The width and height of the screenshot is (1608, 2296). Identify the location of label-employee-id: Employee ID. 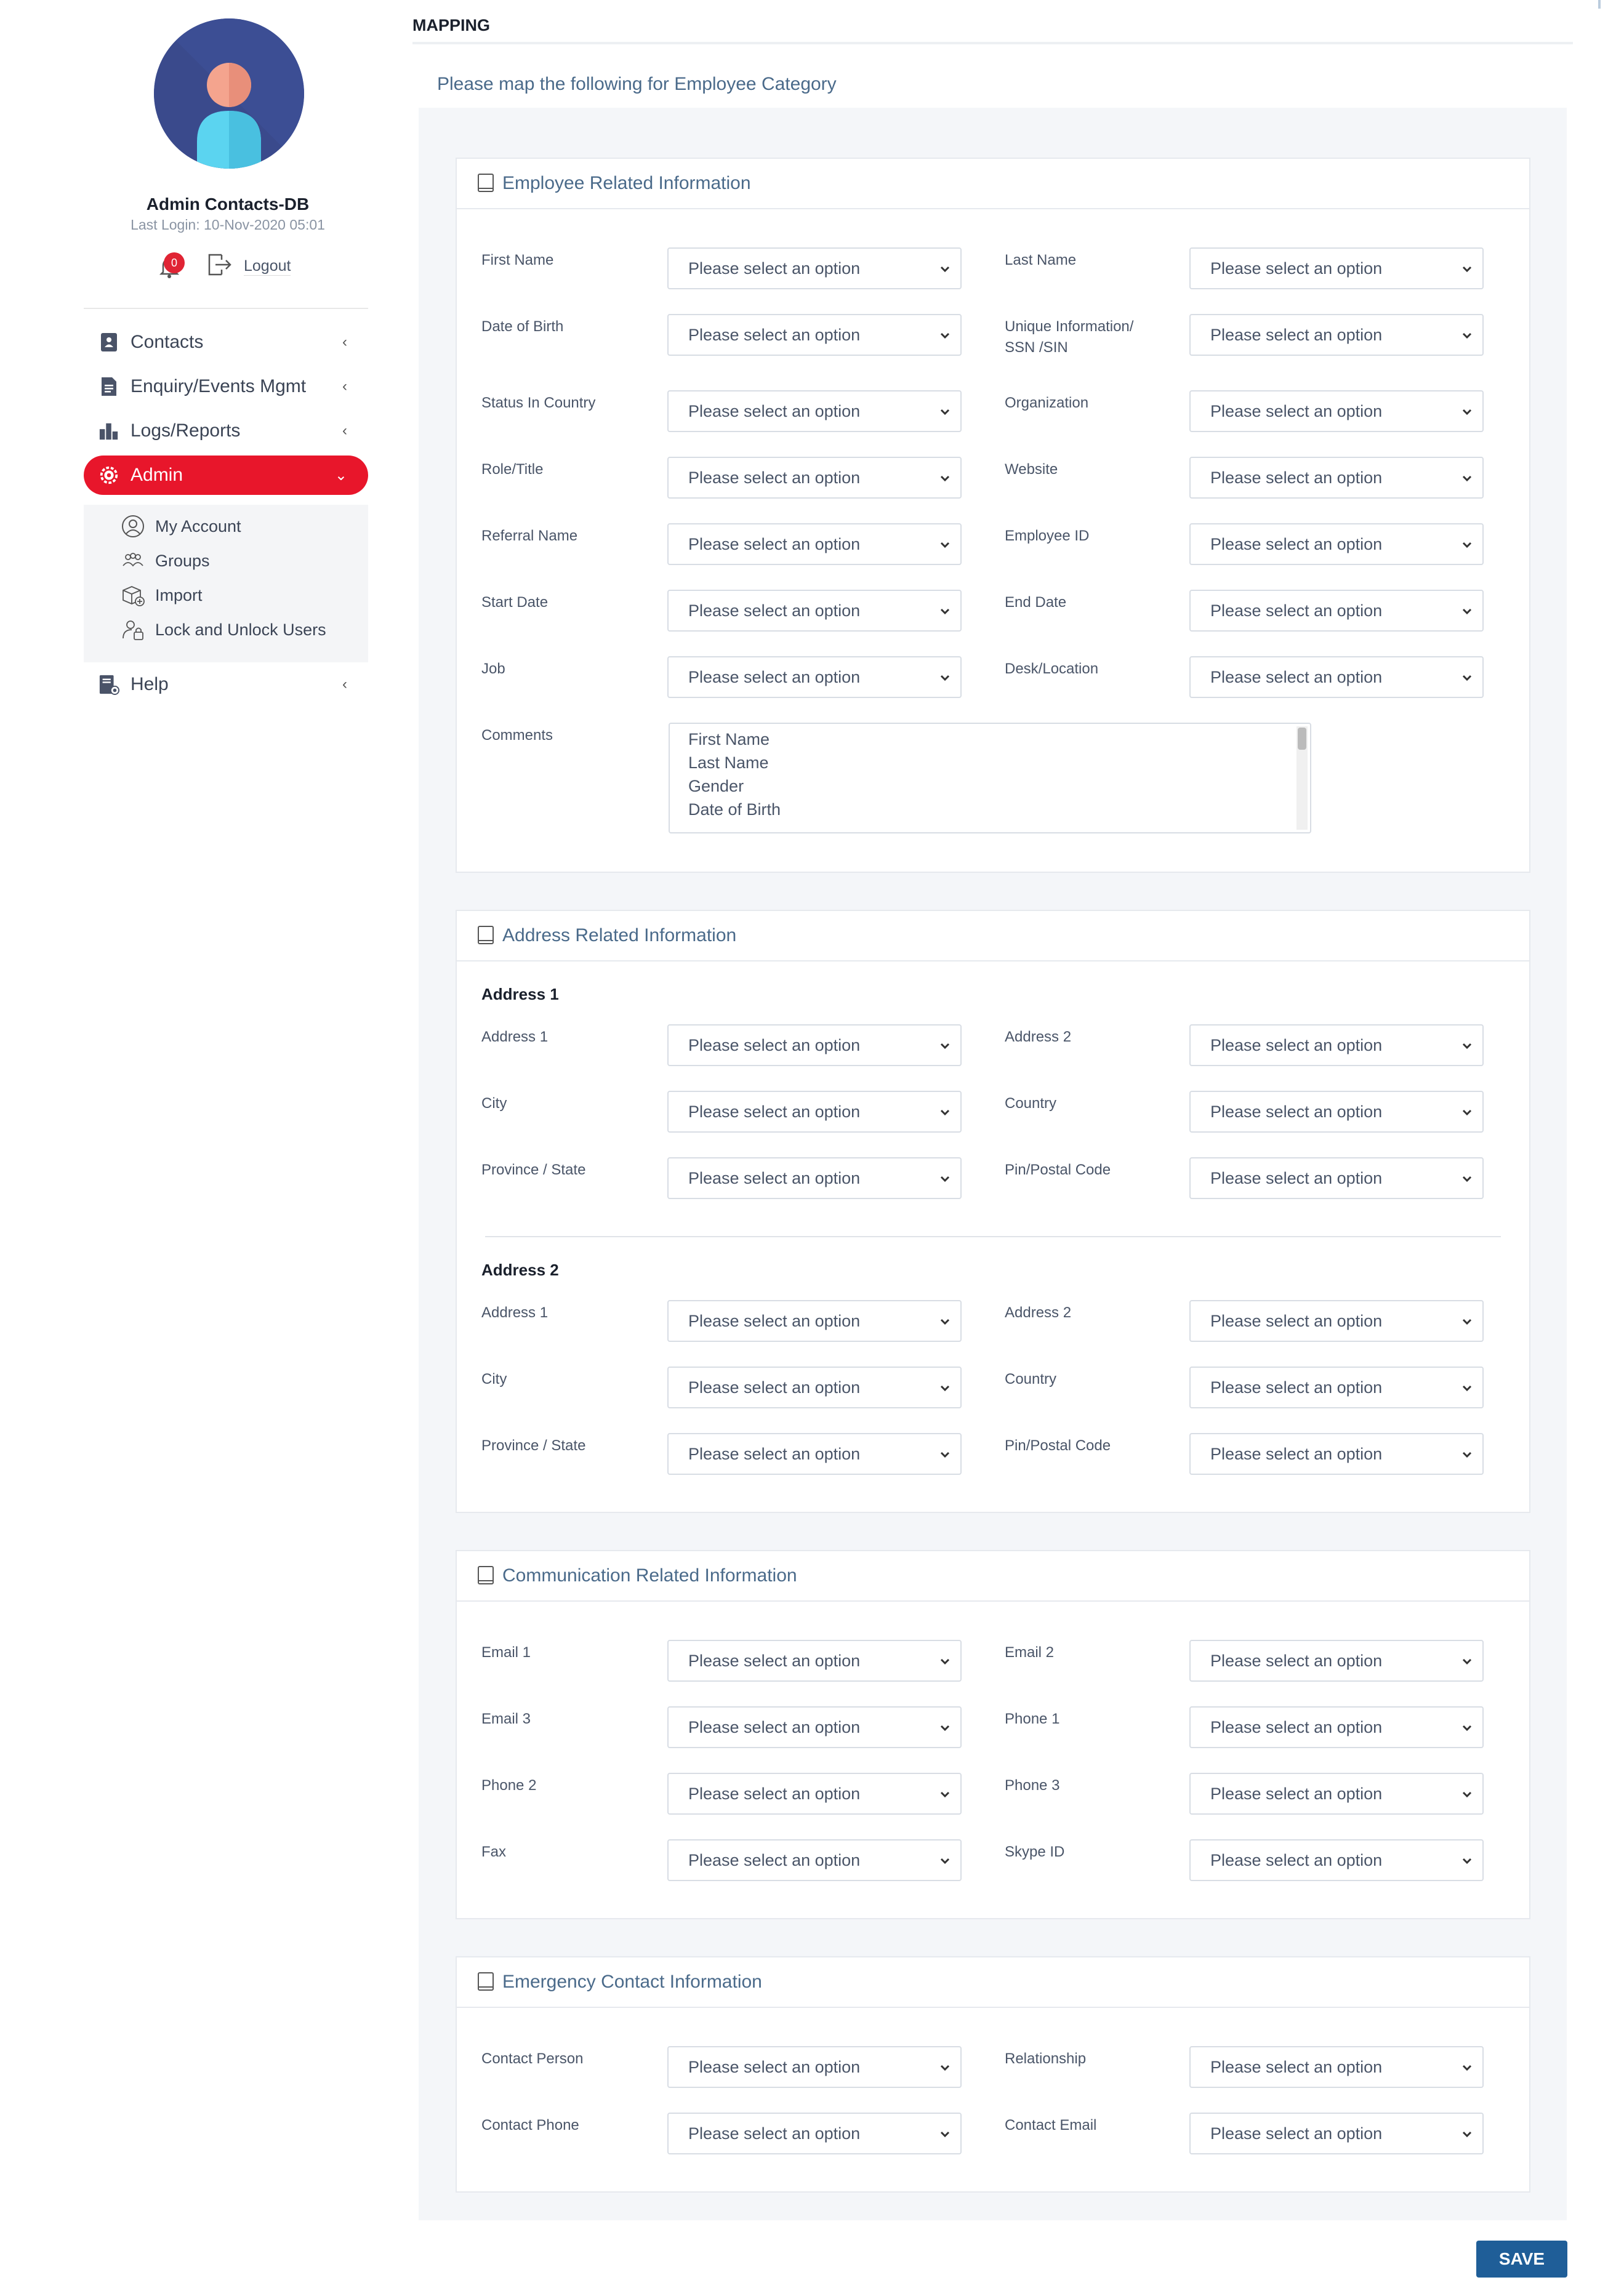
(1047, 536).